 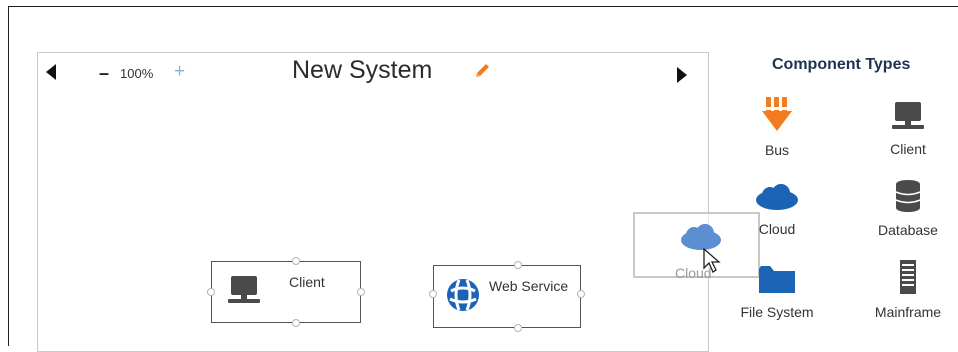 I want to click on mouse-pointer-icon, so click(x=713, y=263).